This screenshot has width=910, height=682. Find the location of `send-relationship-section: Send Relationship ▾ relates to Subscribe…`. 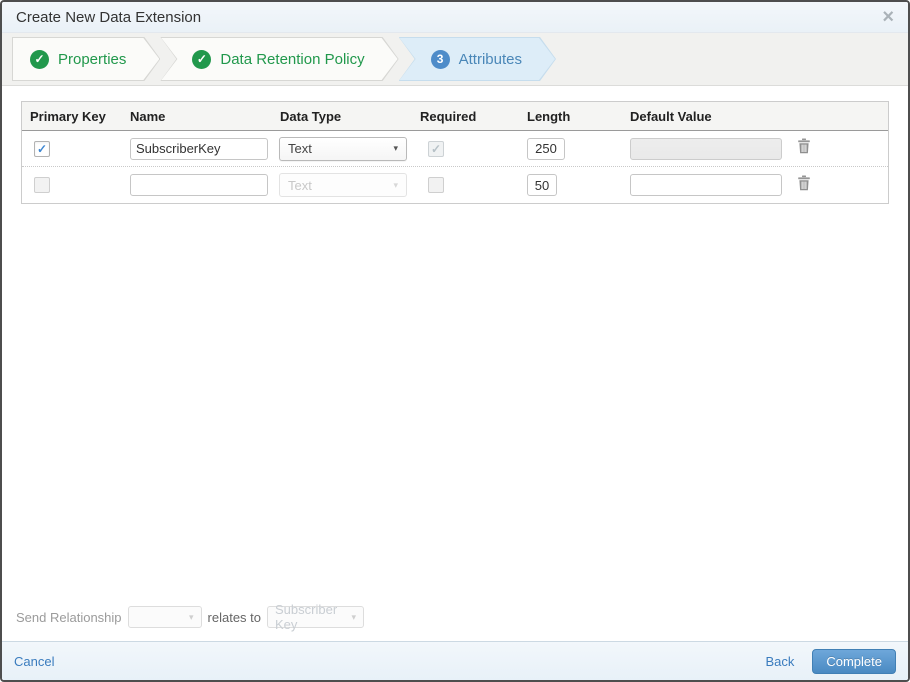

send-relationship-section: Send Relationship ▾ relates to Subscribe… is located at coordinates (462, 617).